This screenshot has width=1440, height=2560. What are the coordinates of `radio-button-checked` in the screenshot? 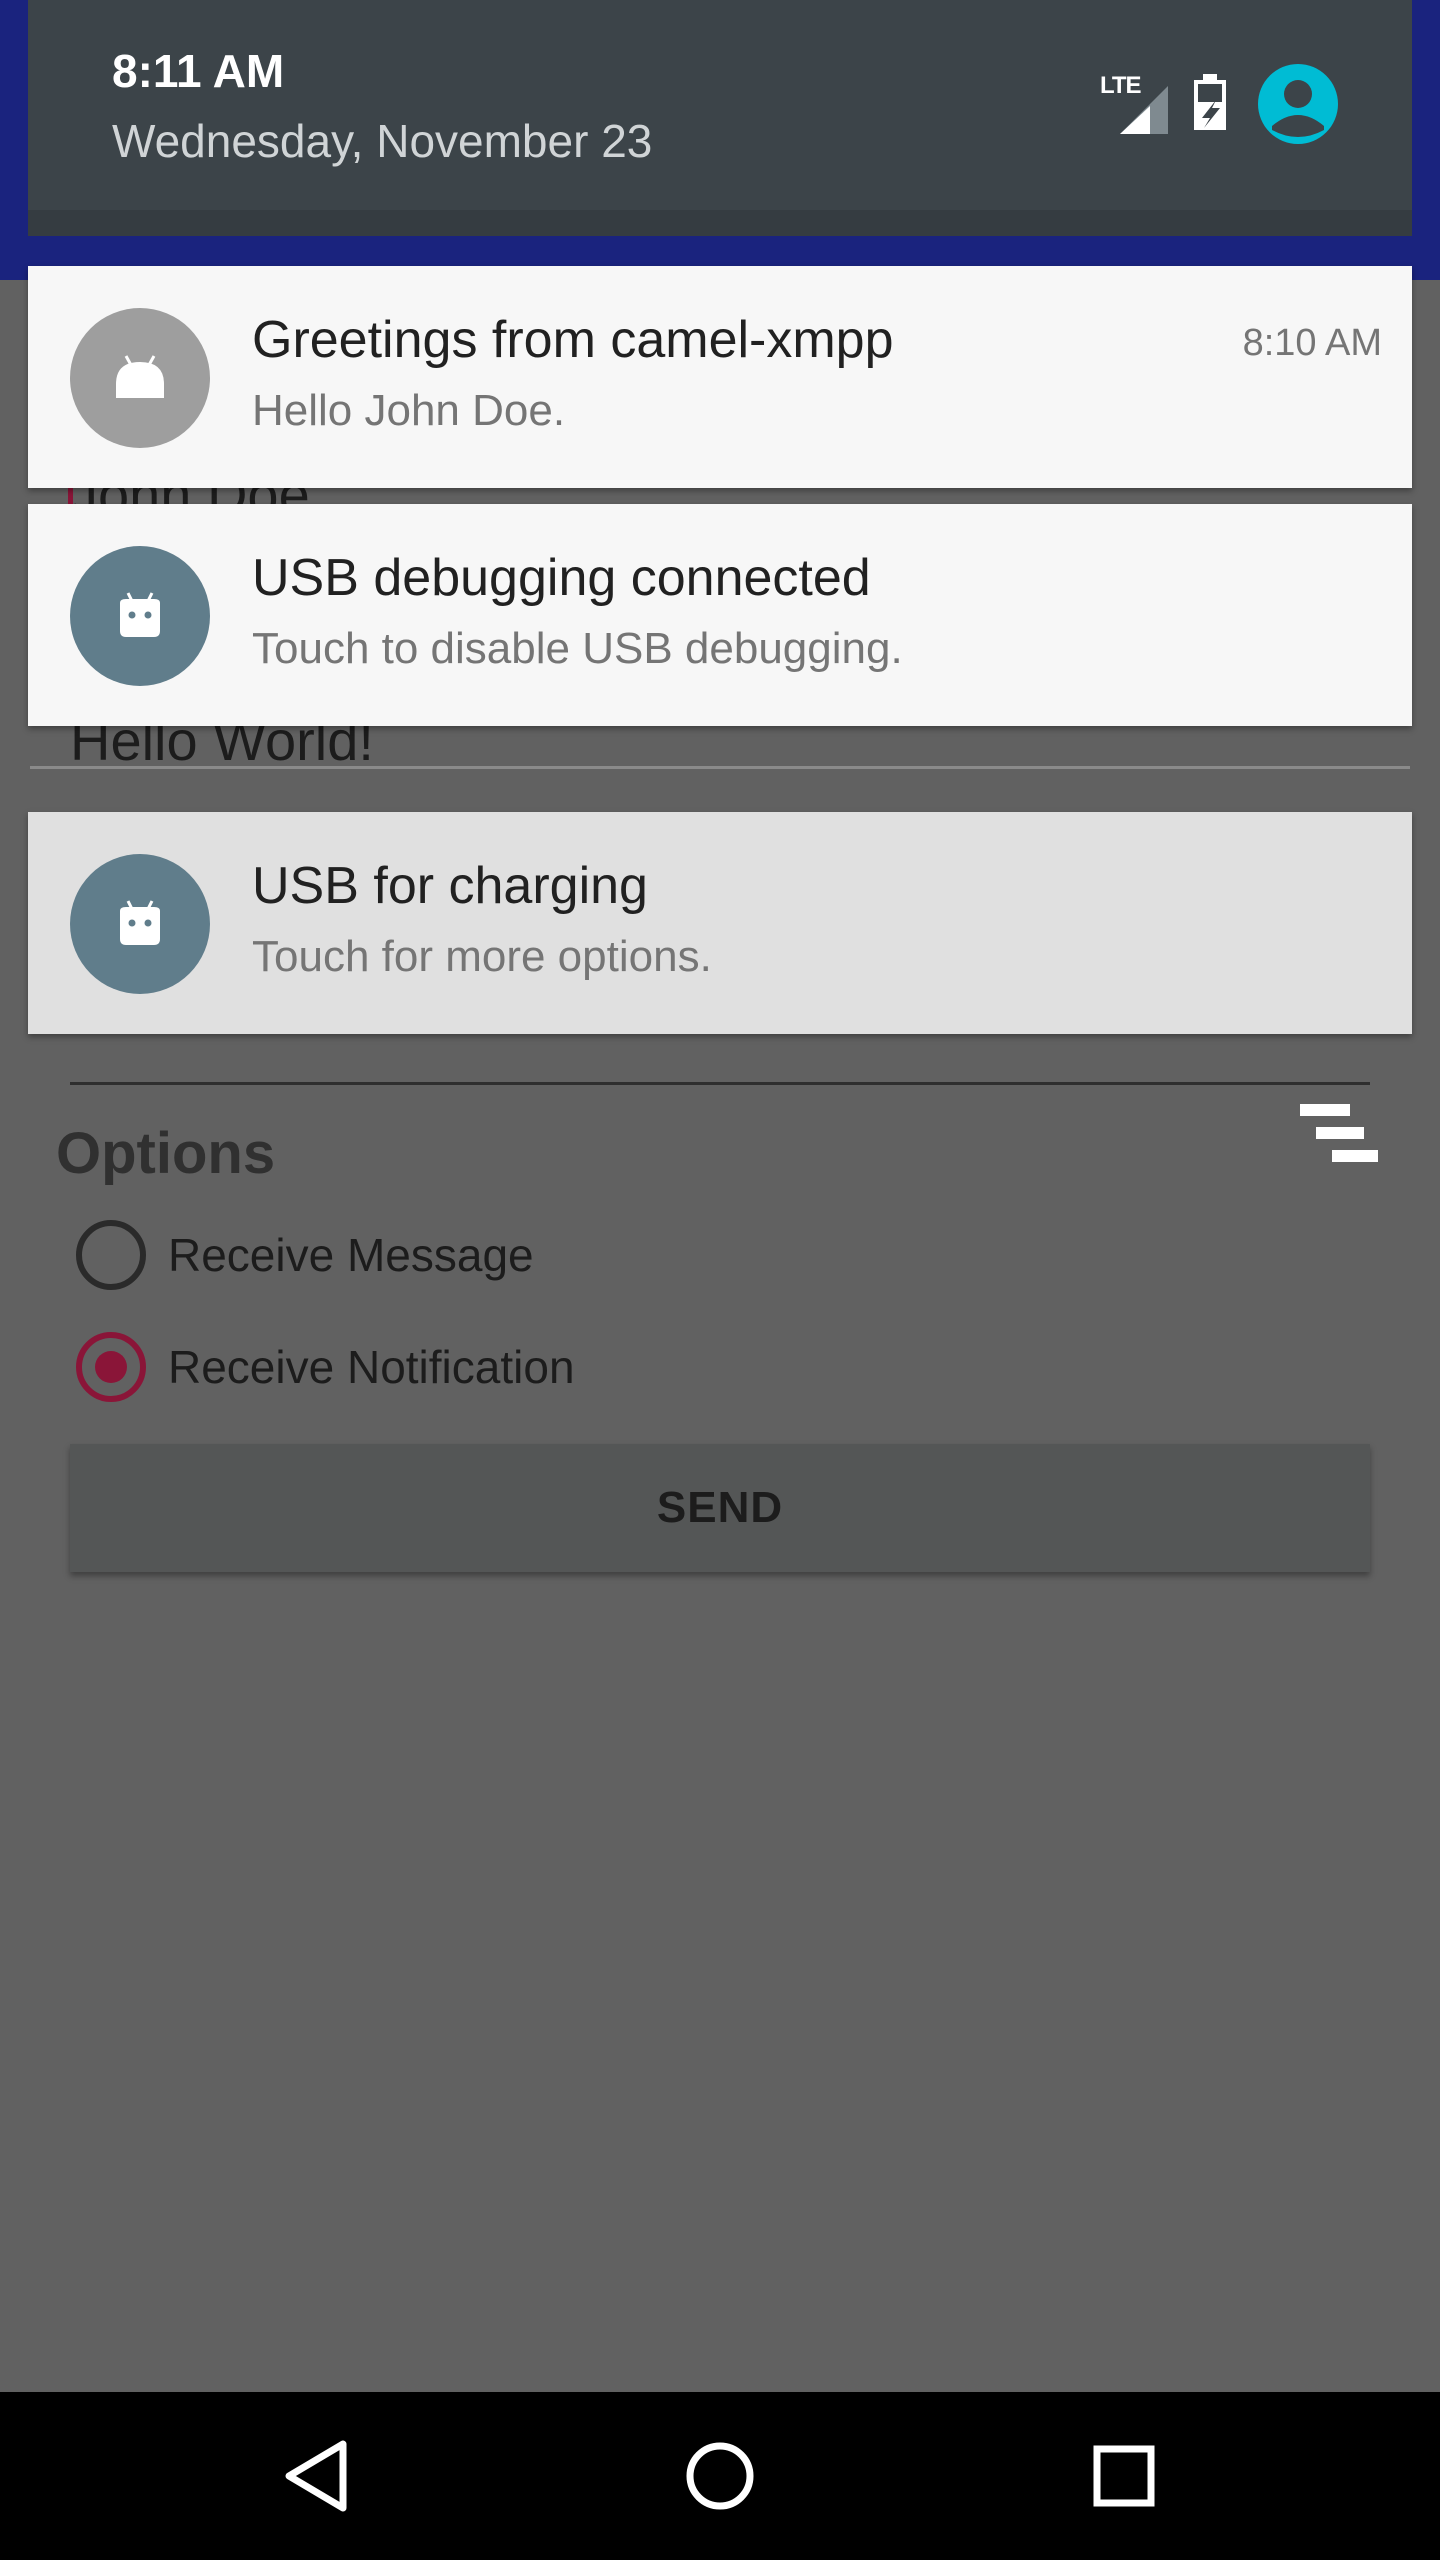 It's located at (111, 1367).